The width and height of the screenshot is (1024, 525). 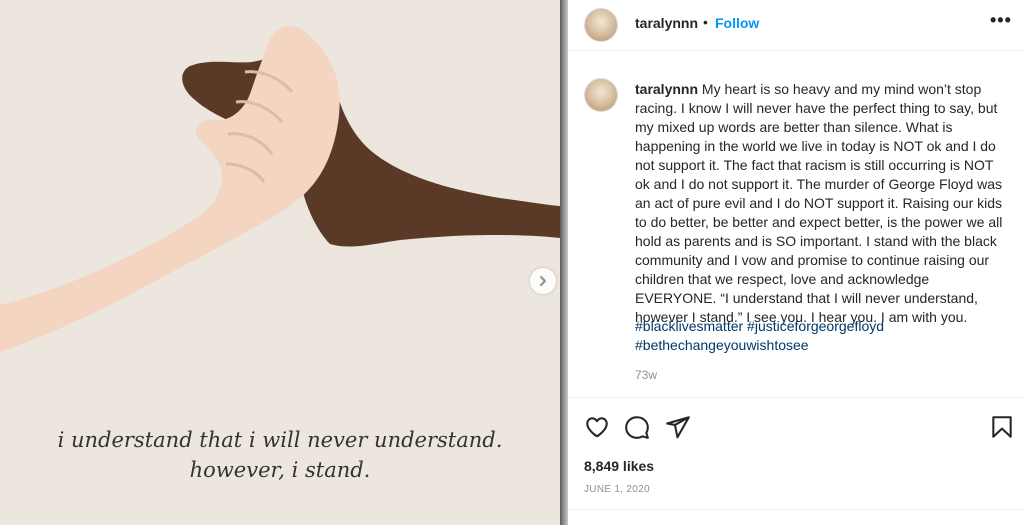 What do you see at coordinates (796, 509) in the screenshot?
I see `comment-box-divider` at bounding box center [796, 509].